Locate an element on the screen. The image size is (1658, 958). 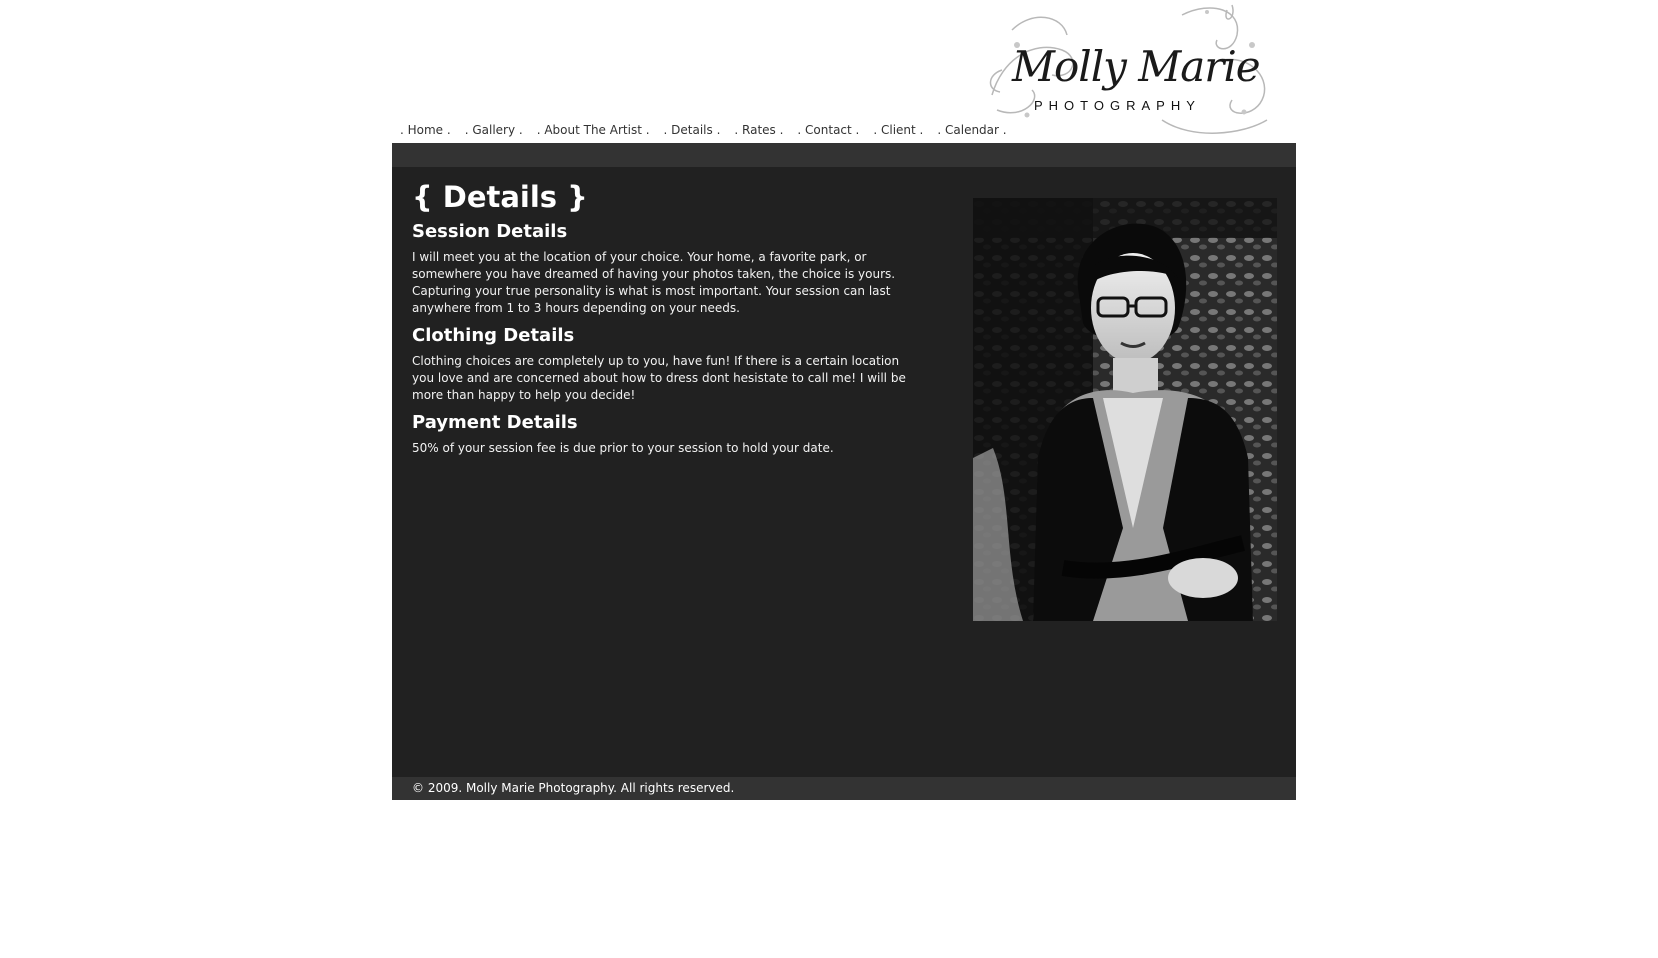
section-heading-session: Session Details is located at coordinates (490, 231).